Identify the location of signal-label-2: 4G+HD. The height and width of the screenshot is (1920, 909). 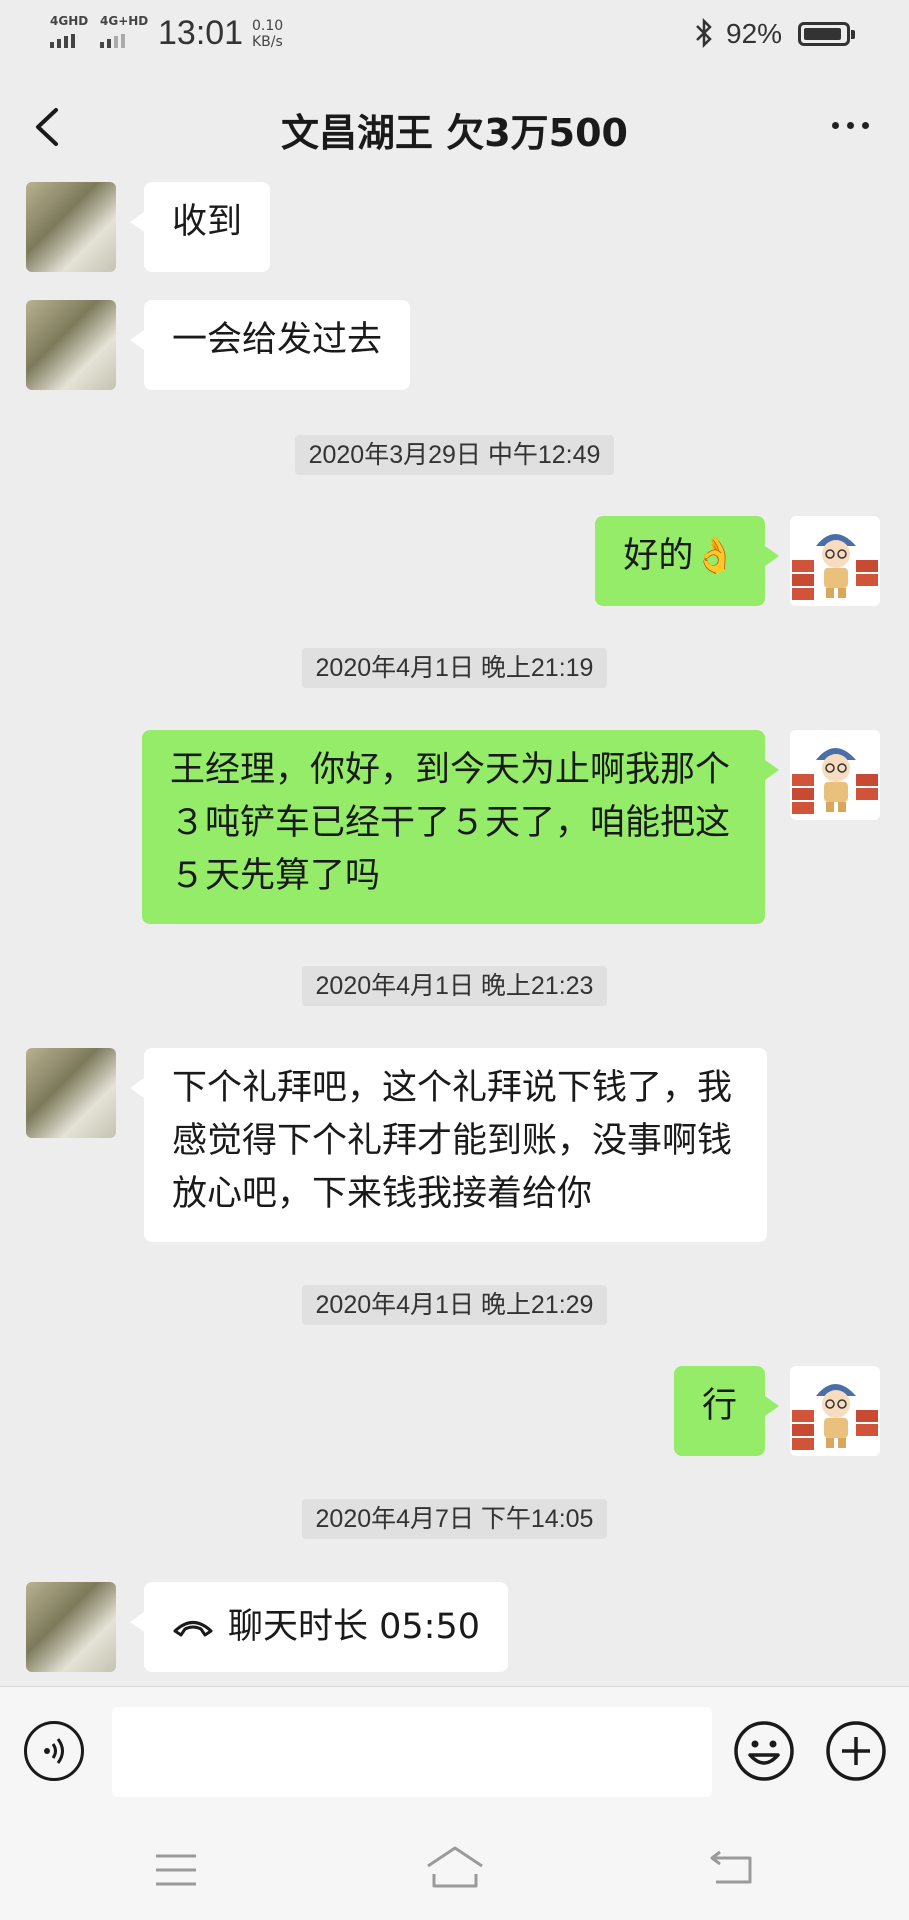
(124, 21).